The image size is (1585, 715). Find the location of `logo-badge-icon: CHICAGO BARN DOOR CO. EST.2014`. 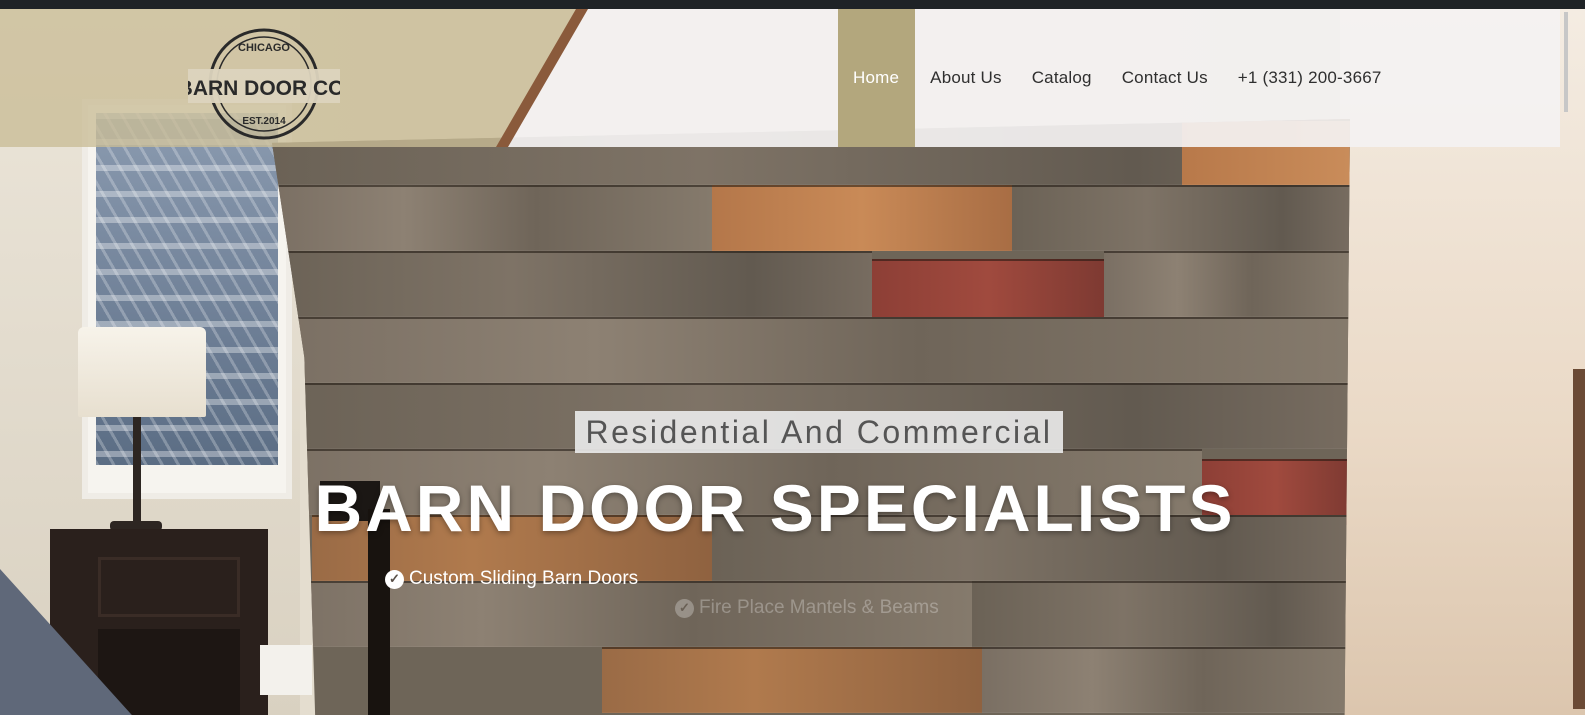

logo-badge-icon: CHICAGO BARN DOOR CO. EST.2014 is located at coordinates (264, 84).